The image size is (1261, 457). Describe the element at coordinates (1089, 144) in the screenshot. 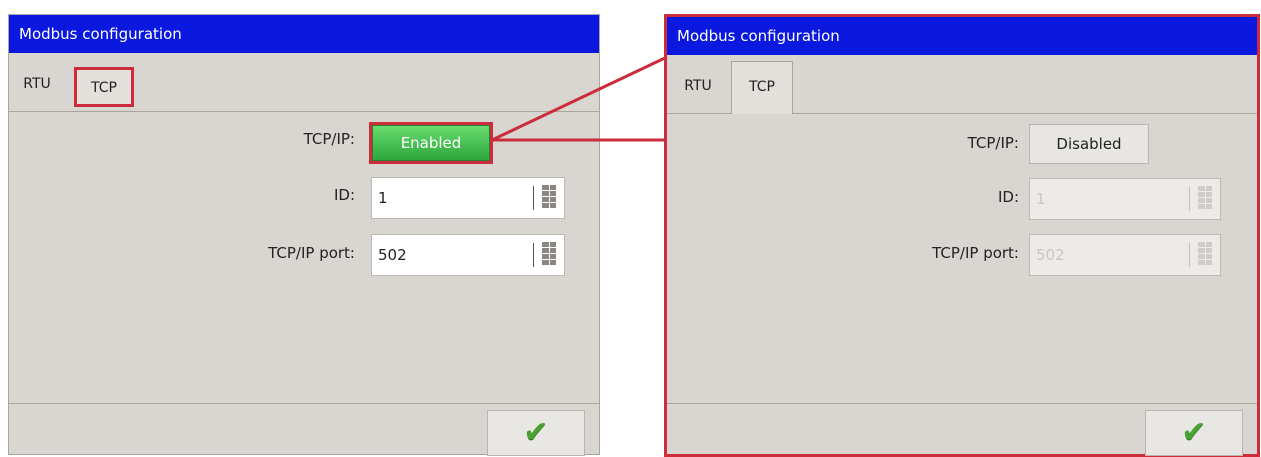

I see `tcpip-toggle-button: Disabled` at that location.